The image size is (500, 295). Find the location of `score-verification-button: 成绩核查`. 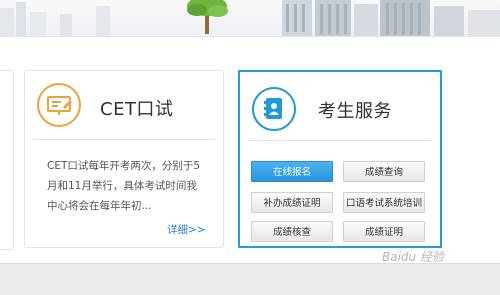

score-verification-button: 成绩核查 is located at coordinates (292, 231).